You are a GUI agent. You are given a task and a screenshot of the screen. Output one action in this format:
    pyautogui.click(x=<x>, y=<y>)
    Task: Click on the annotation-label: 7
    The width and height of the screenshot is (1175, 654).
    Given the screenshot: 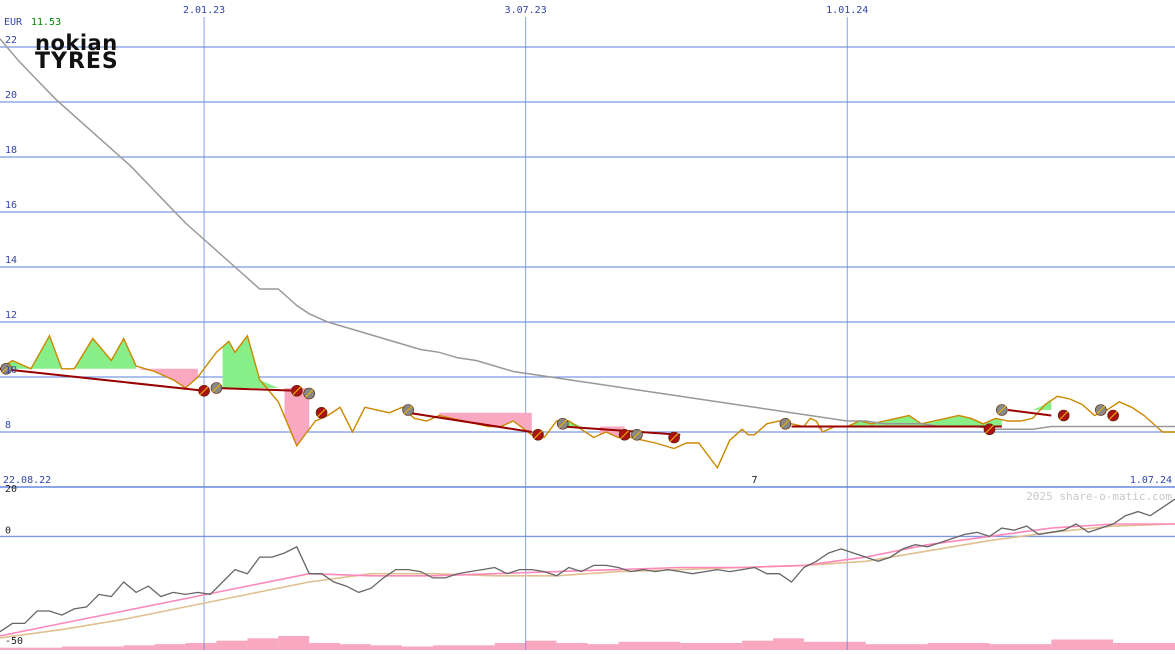 What is the action you would take?
    pyautogui.click(x=754, y=480)
    